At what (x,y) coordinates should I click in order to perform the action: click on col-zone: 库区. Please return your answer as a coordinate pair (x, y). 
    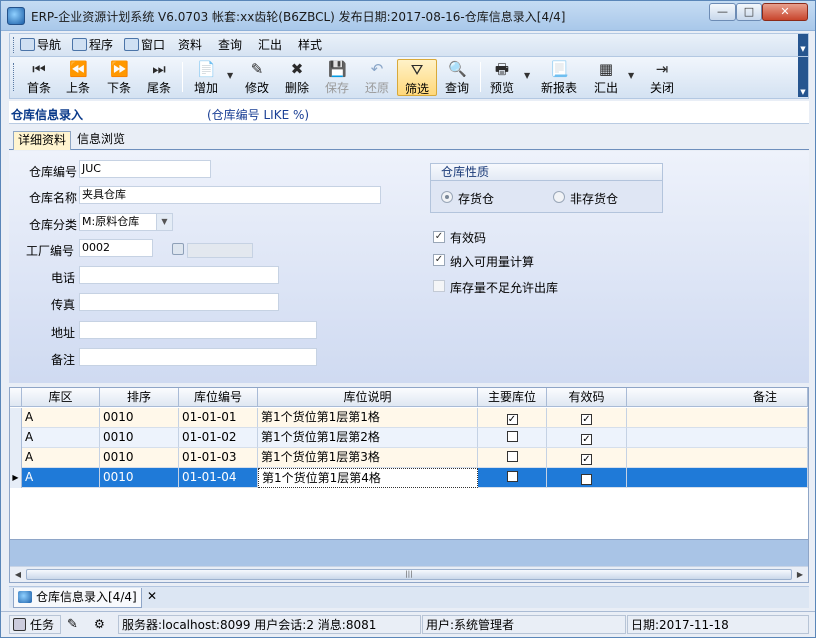
    Looking at the image, I should click on (61, 397).